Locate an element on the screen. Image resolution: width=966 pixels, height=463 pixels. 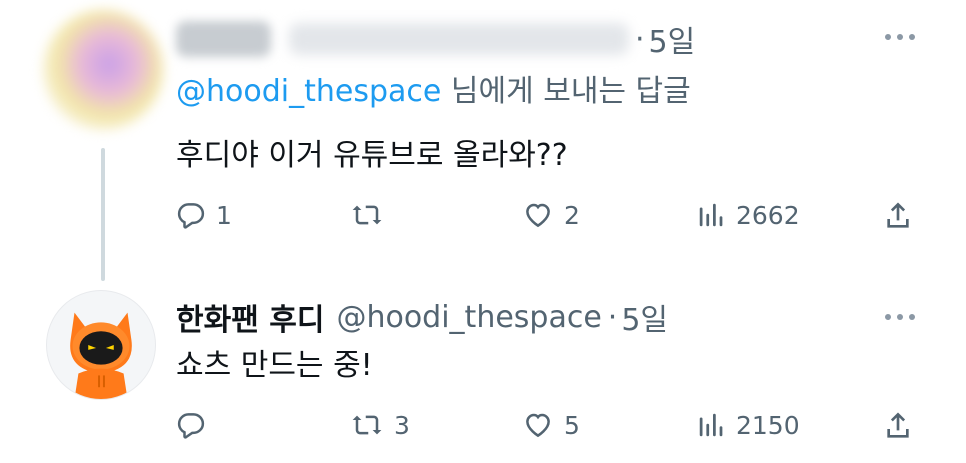
like-count: 5 is located at coordinates (572, 425).